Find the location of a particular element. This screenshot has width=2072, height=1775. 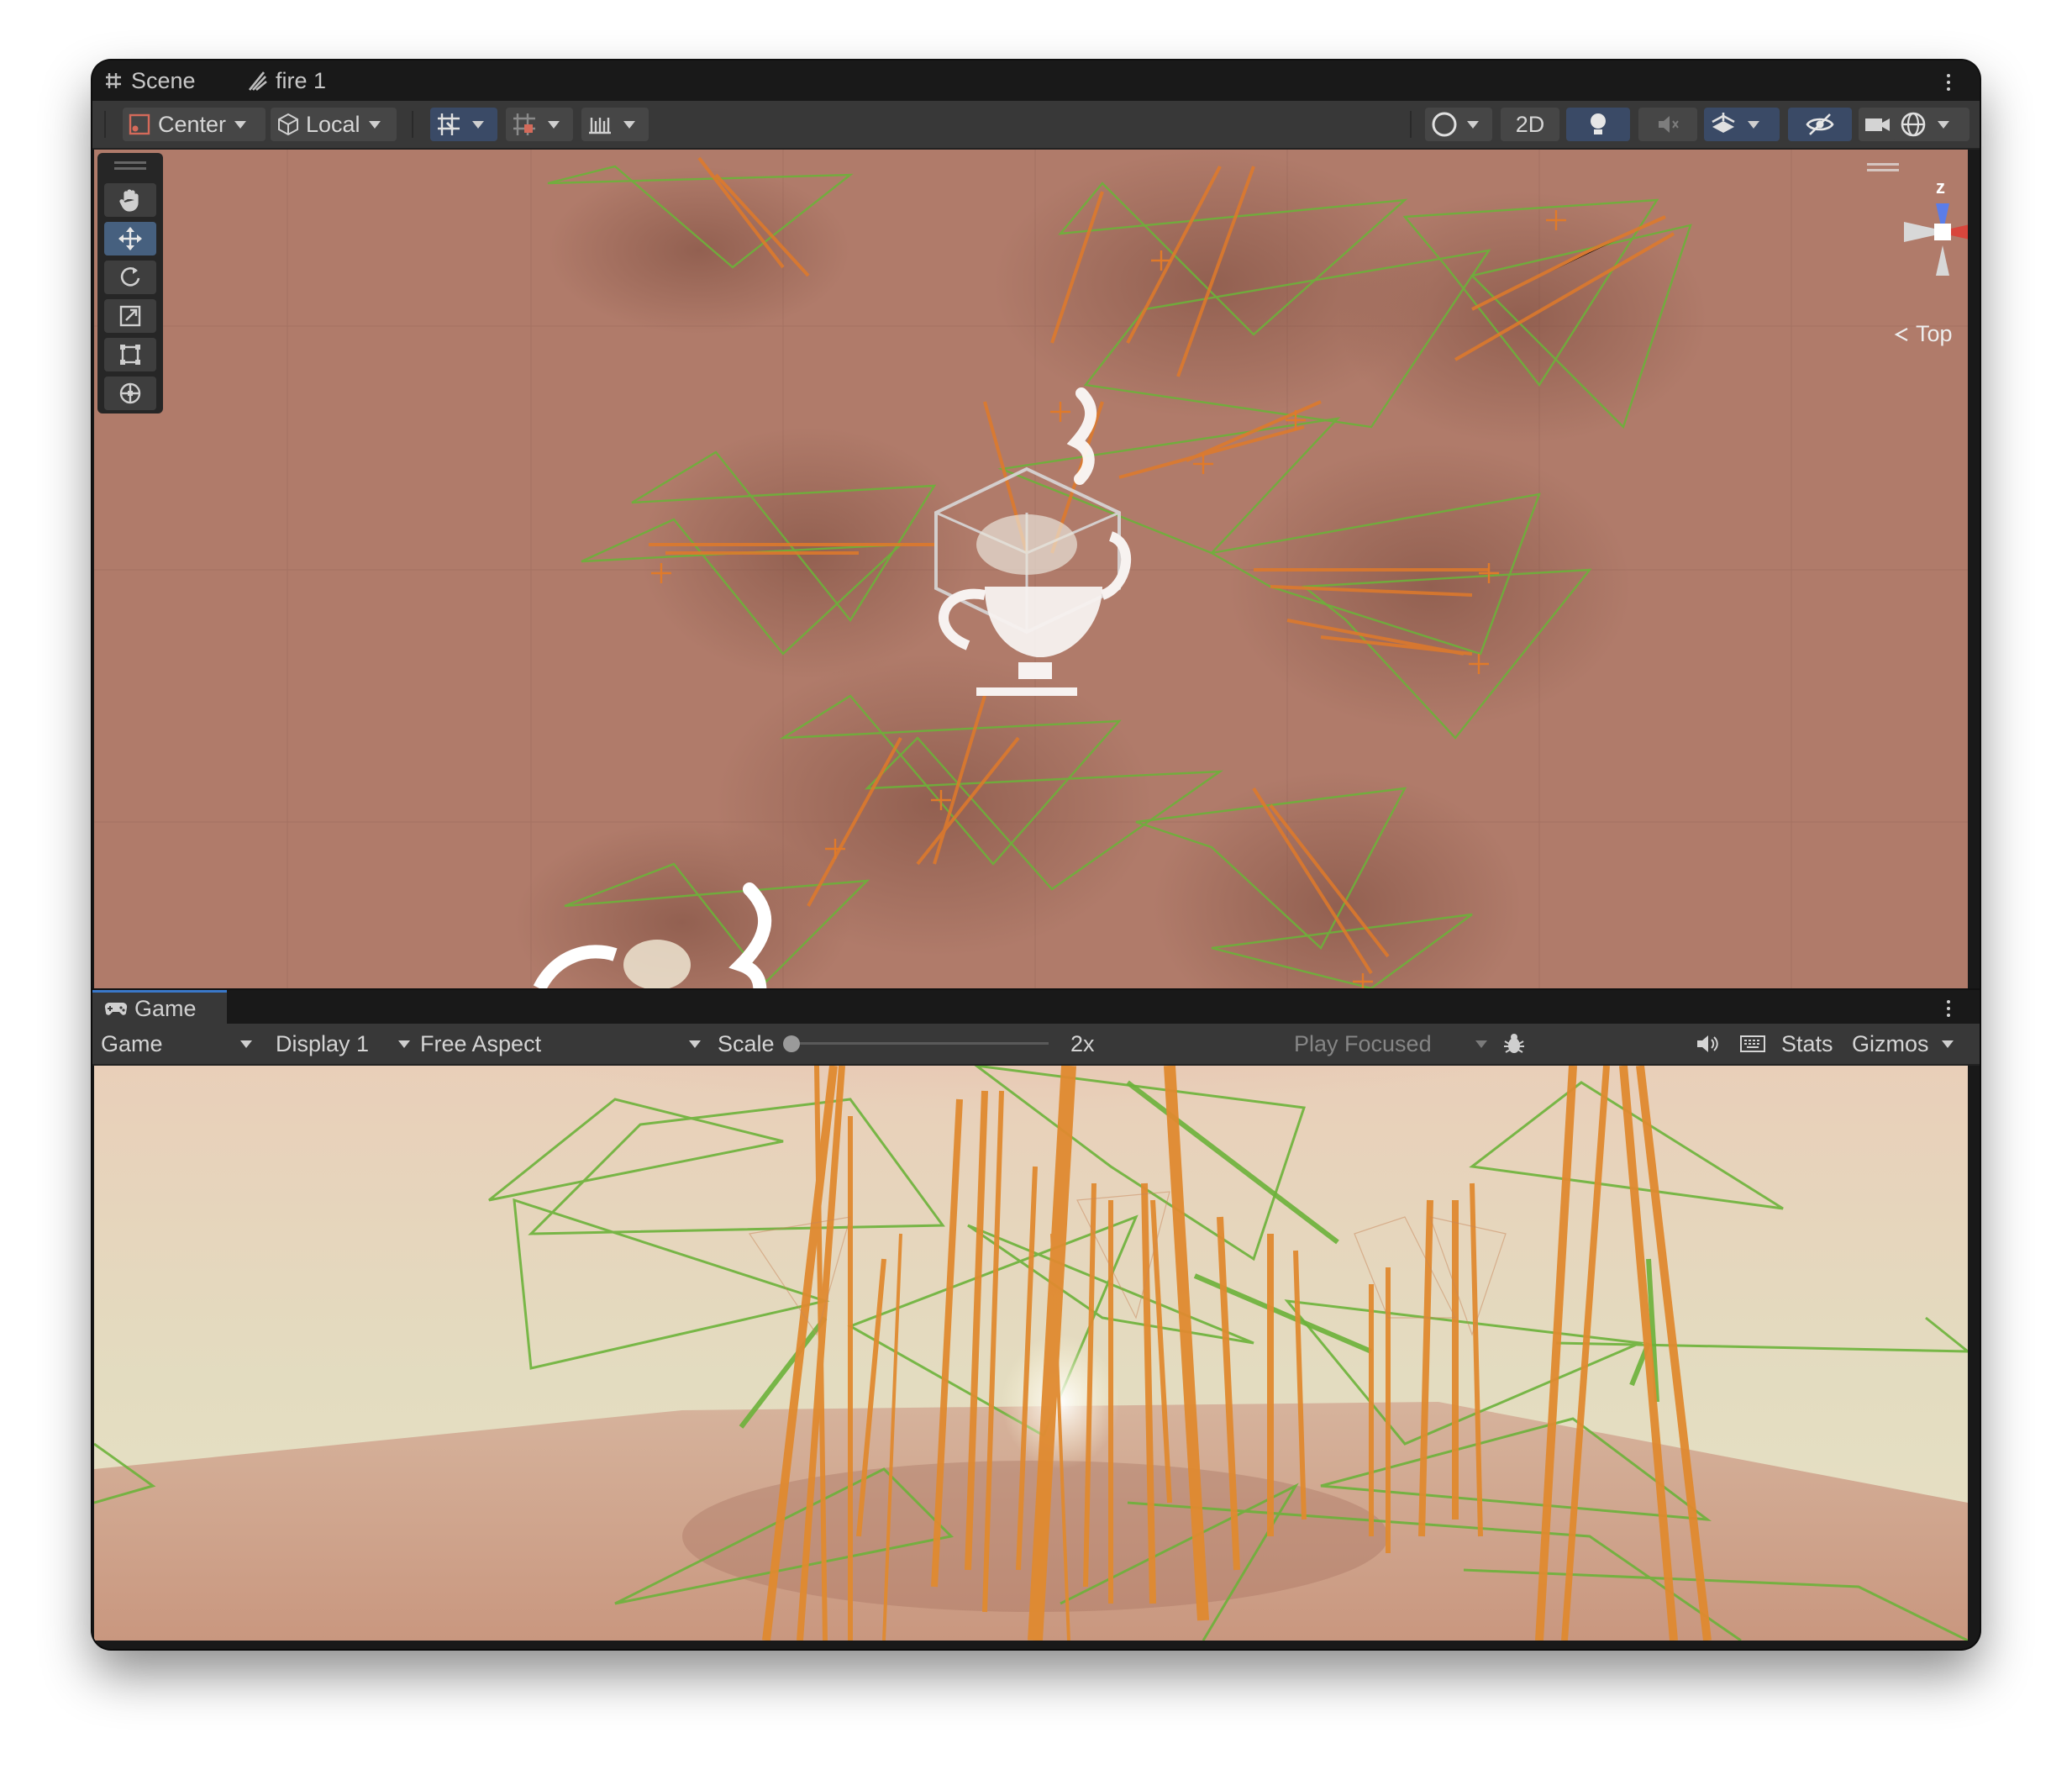

scale-slider-track is located at coordinates (918, 1043).